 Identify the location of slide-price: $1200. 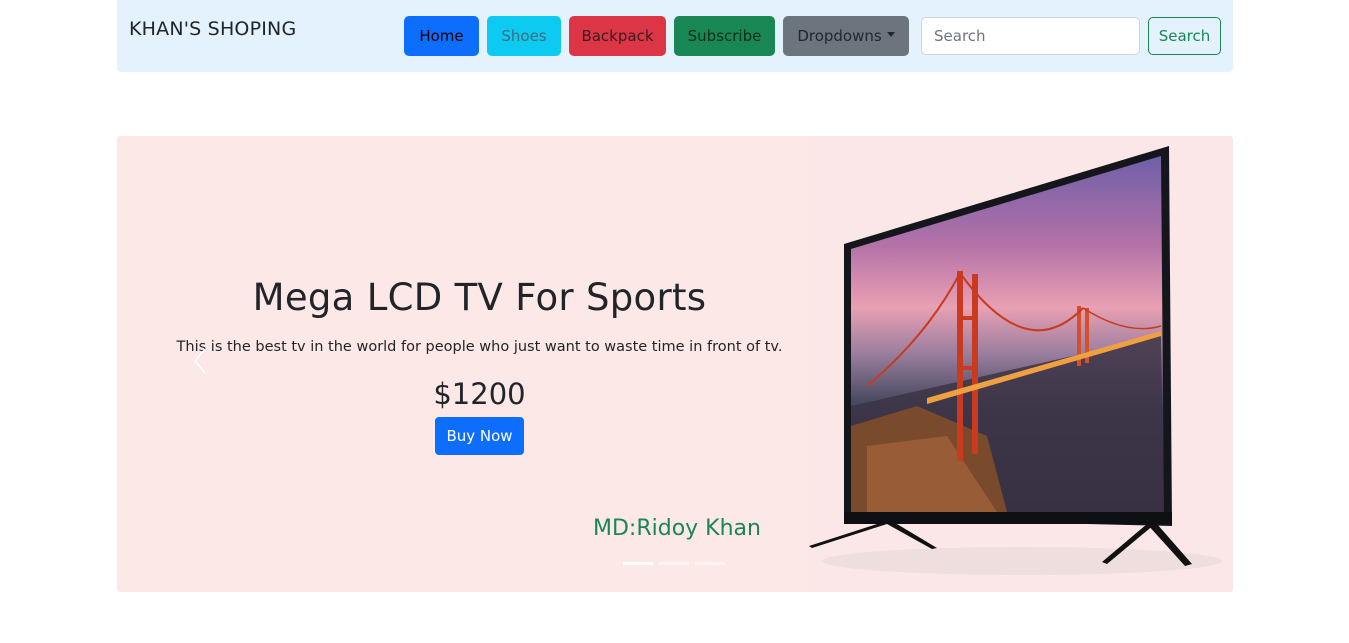
(479, 394).